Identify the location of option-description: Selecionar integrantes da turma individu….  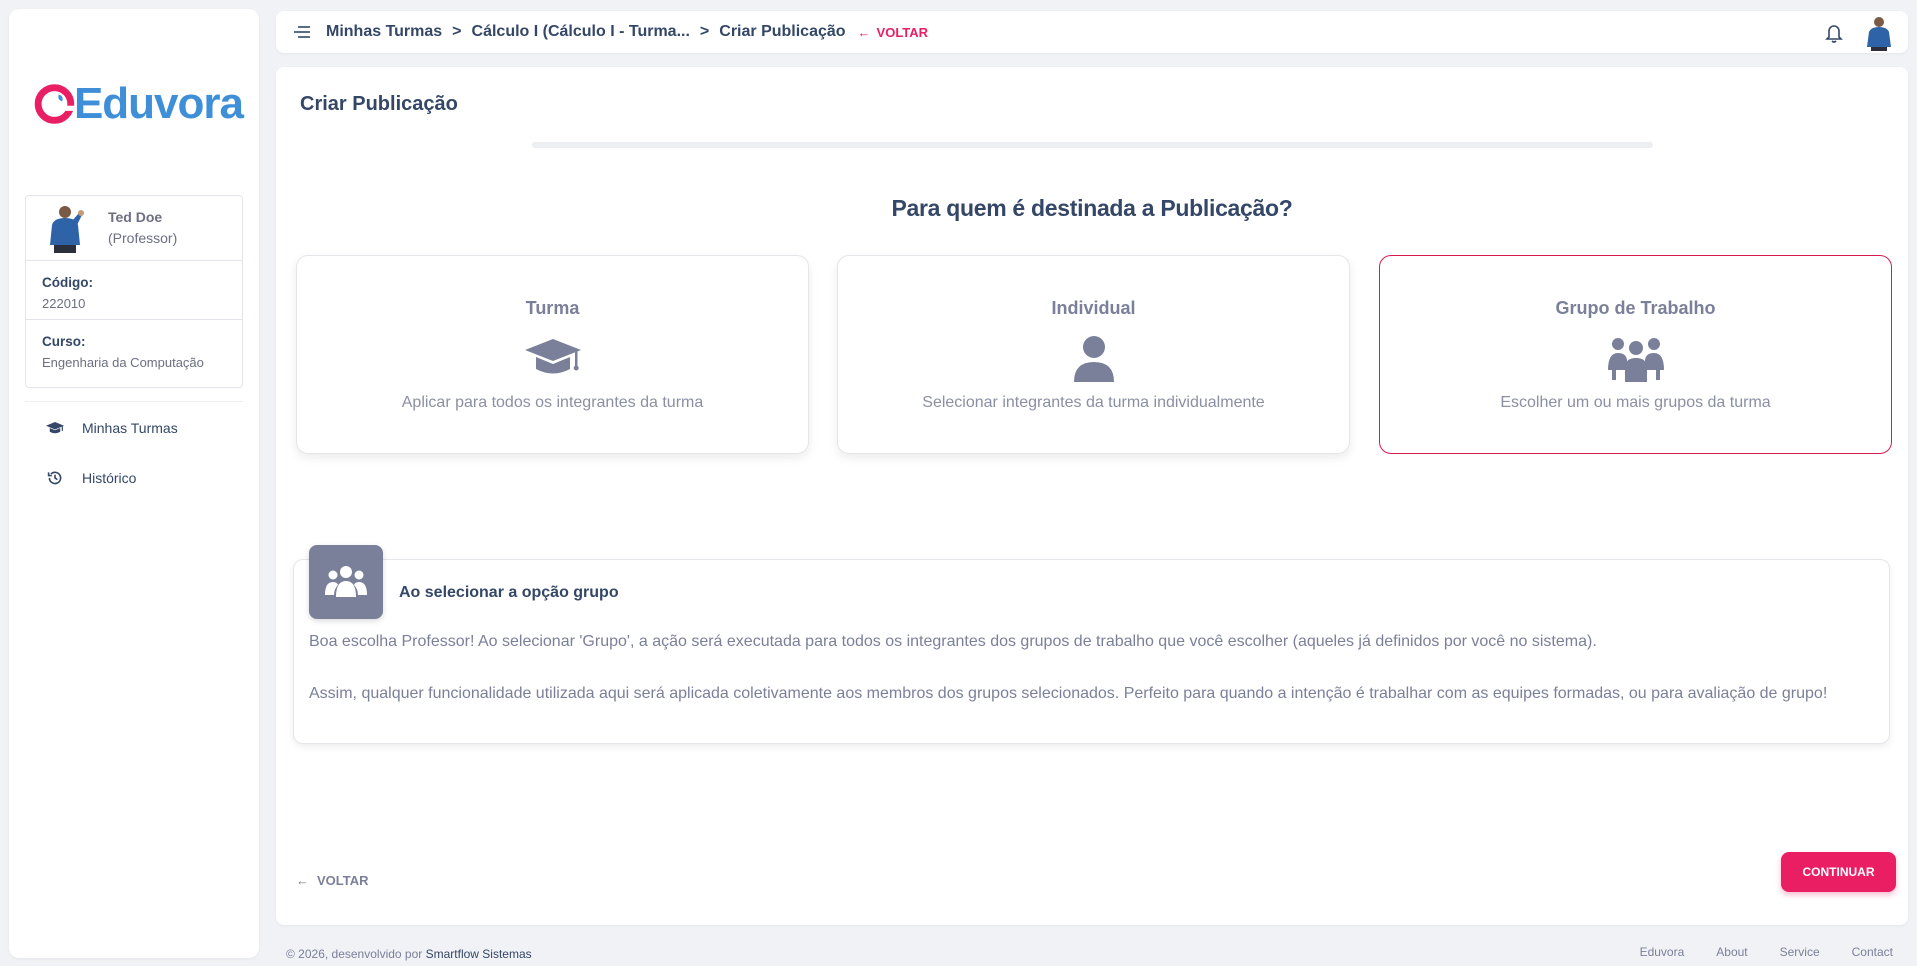
(1093, 402).